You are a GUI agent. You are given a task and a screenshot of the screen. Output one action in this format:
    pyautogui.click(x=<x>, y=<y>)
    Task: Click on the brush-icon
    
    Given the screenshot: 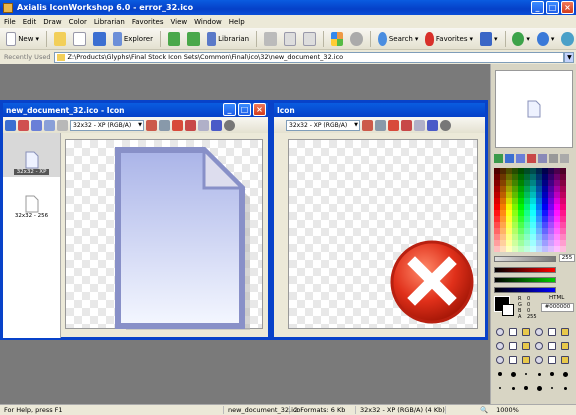 What is the action you would take?
    pyautogui.click(x=539, y=332)
    